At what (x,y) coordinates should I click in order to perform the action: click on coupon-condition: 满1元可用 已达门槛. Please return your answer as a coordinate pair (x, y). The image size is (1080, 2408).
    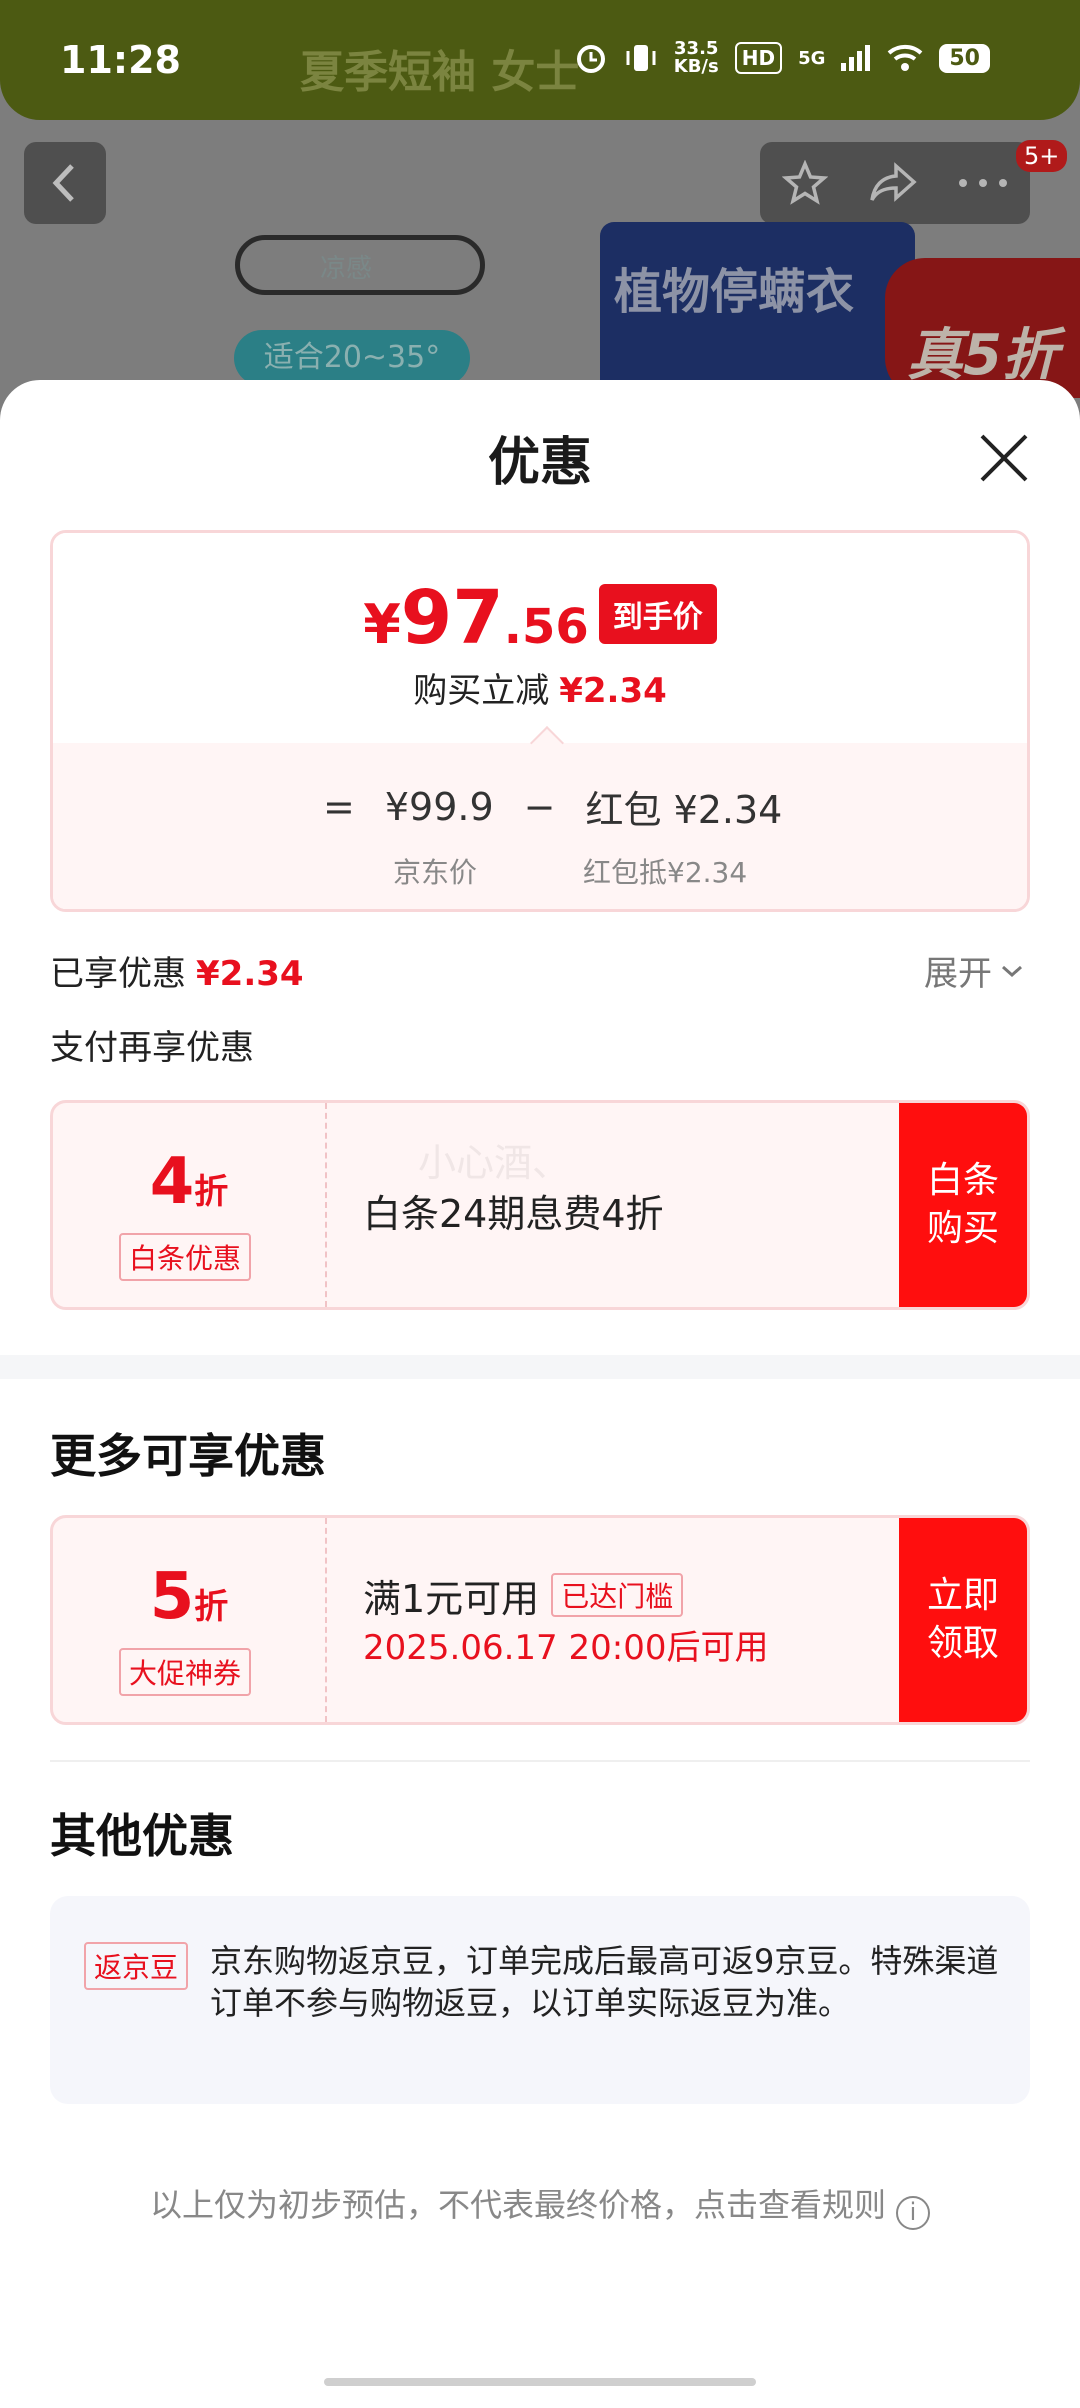
    Looking at the image, I should click on (523, 1595).